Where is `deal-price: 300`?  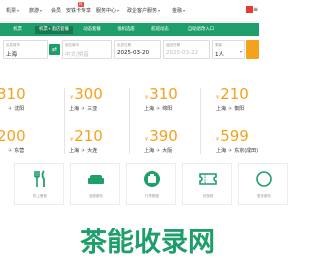
deal-price: 300 is located at coordinates (88, 94).